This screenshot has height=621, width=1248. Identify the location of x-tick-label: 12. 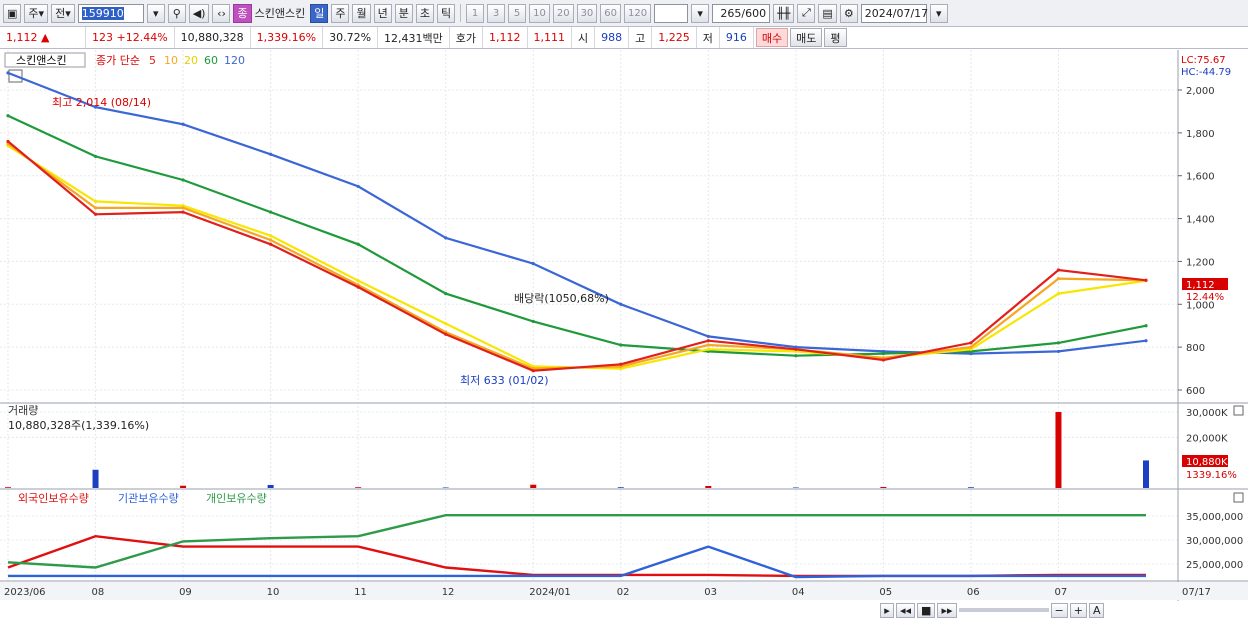
(448, 592).